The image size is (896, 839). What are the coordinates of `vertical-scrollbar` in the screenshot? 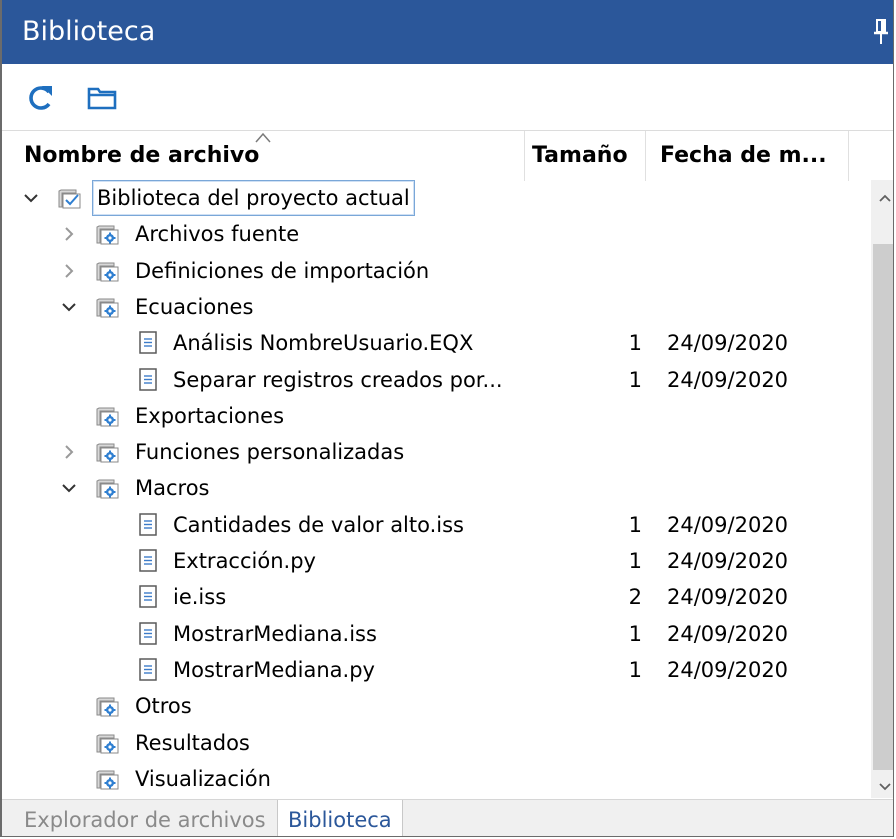 It's located at (882, 489).